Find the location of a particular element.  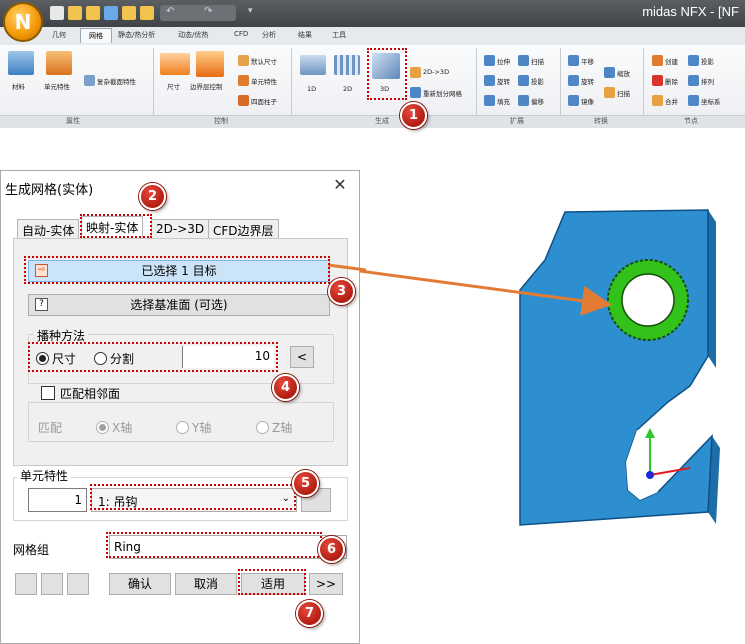

sweep-icon is located at coordinates (523, 60).